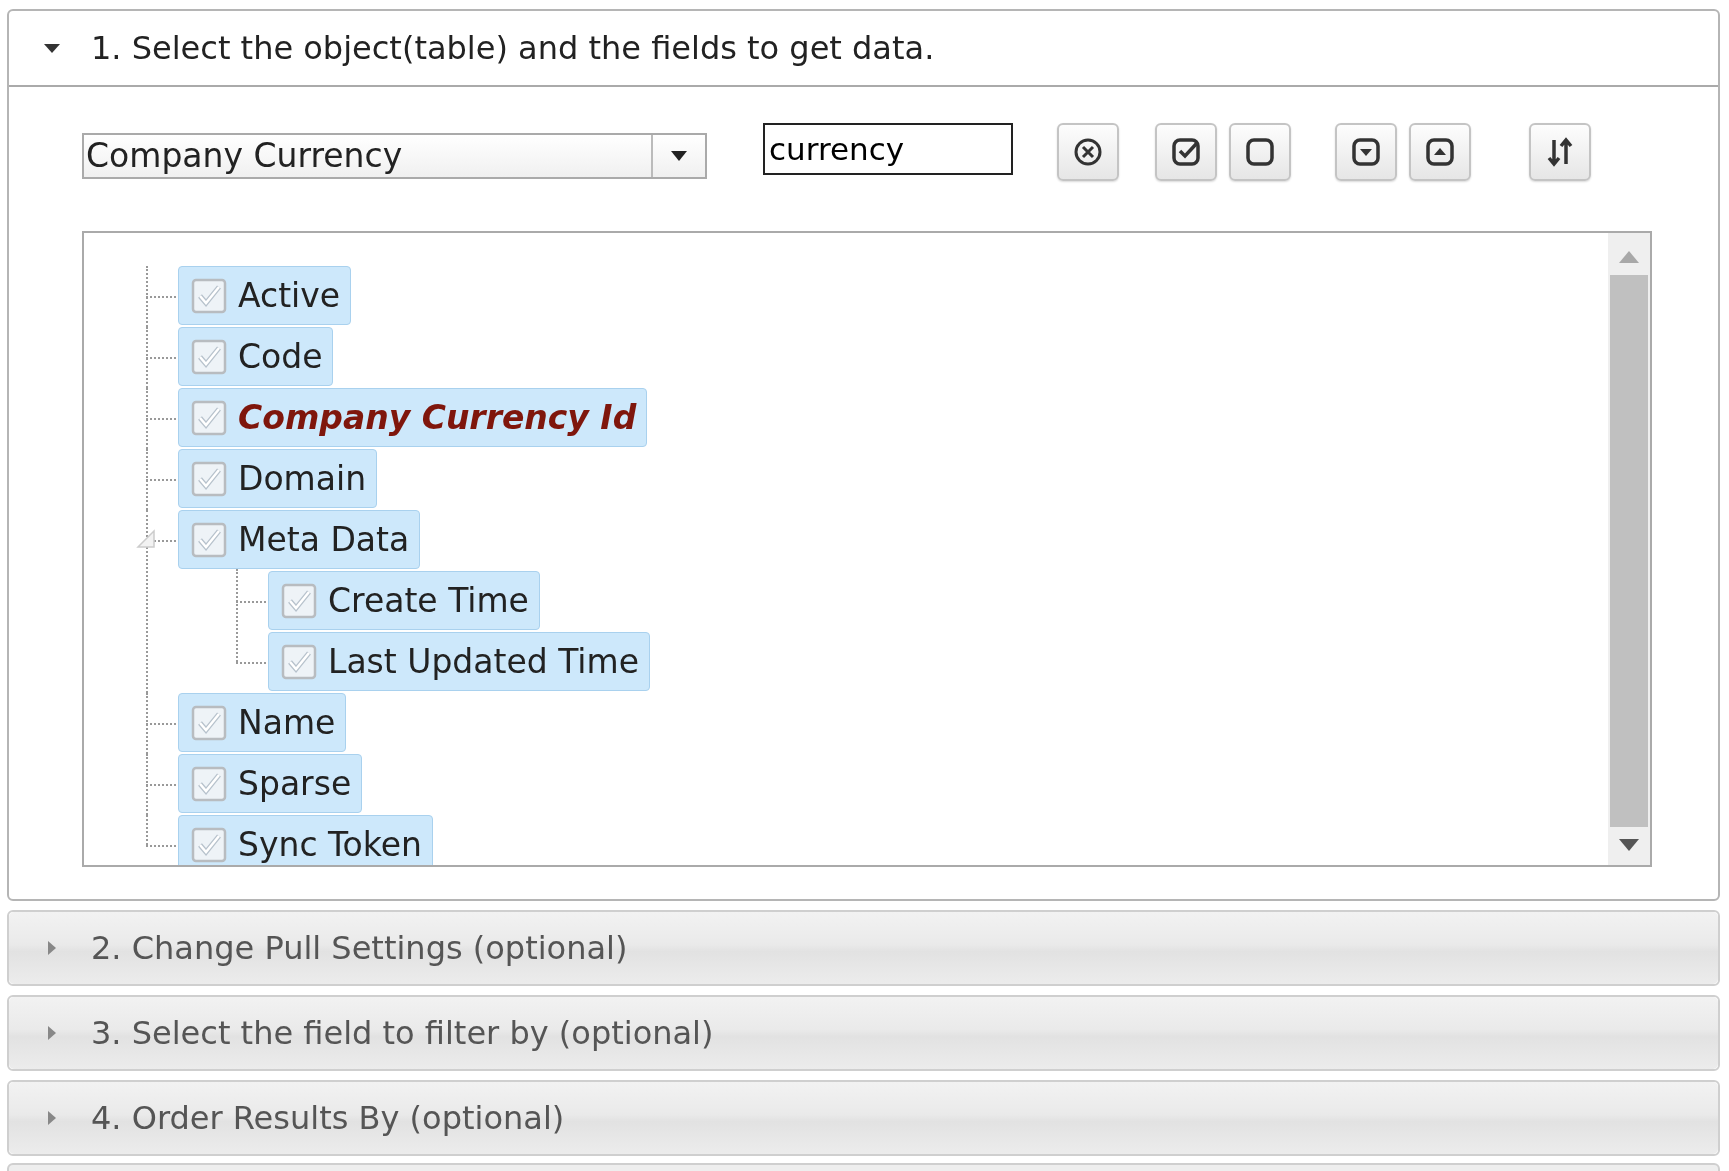 Image resolution: width=1729 pixels, height=1171 pixels. I want to click on tree-item: Meta Data, so click(299, 539).